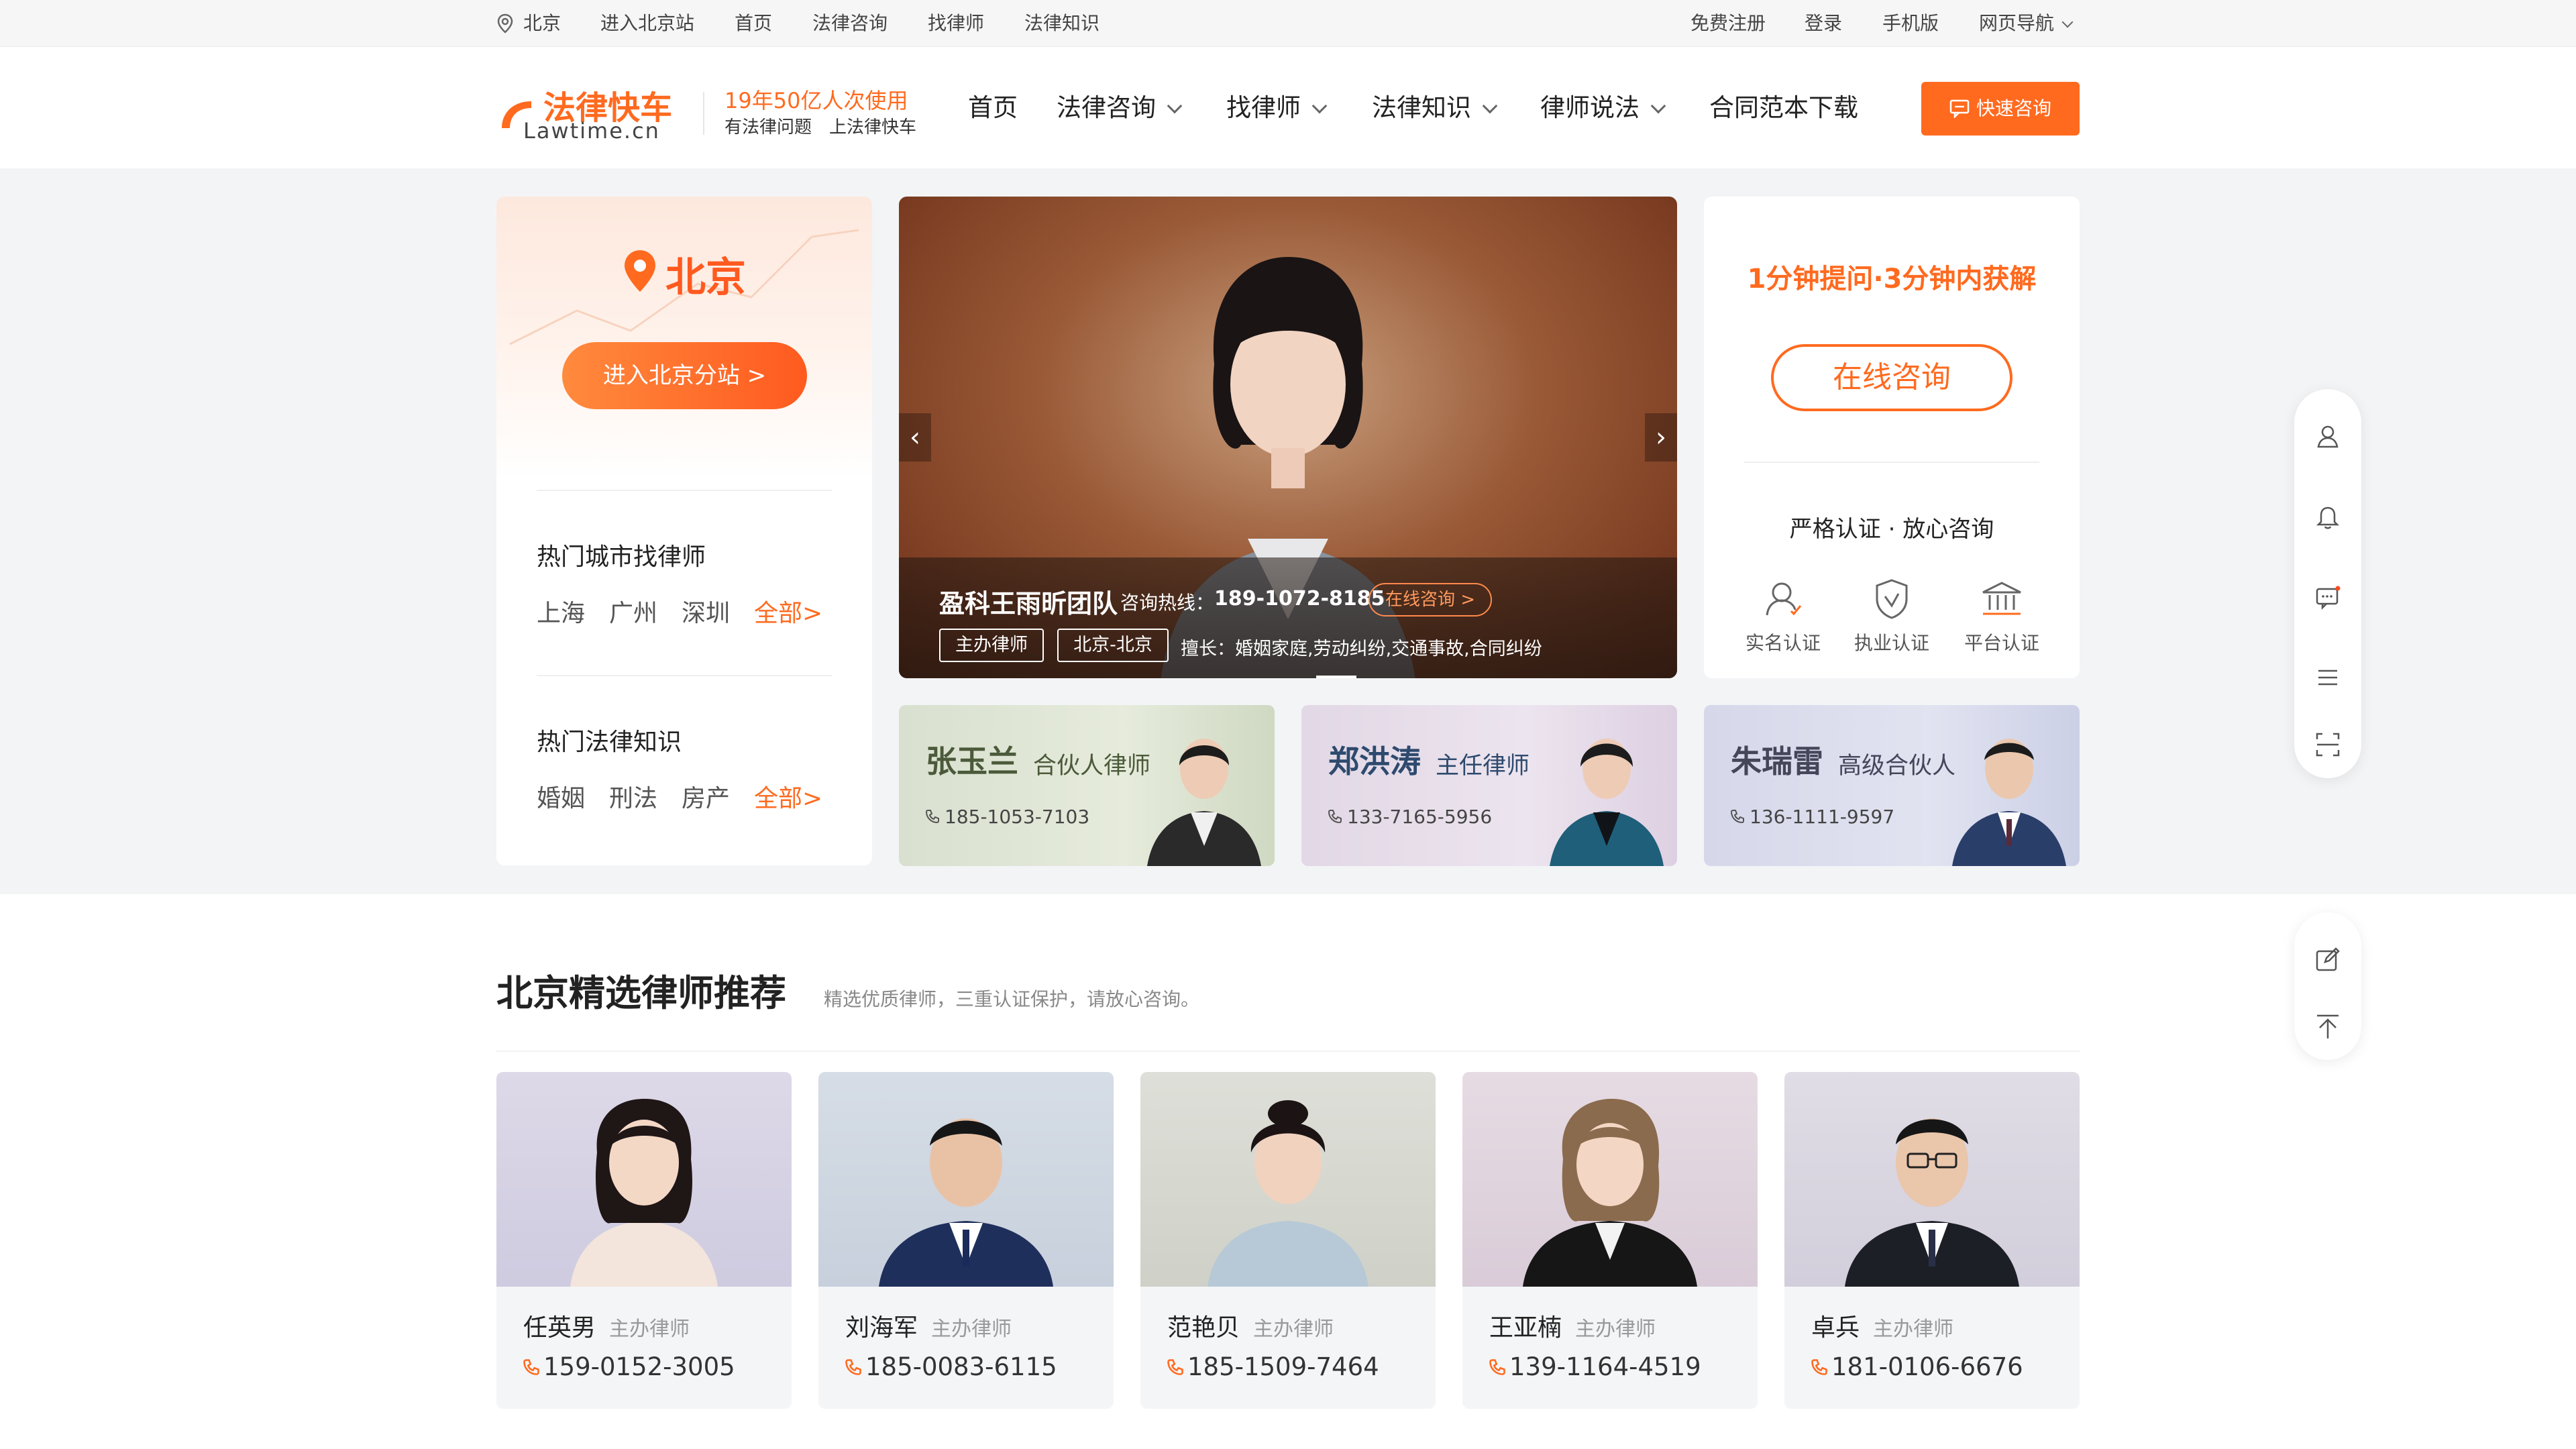 The width and height of the screenshot is (2576, 1449). What do you see at coordinates (961, 1366) in the screenshot?
I see `lawyer-phone: 185-0083-6115` at bounding box center [961, 1366].